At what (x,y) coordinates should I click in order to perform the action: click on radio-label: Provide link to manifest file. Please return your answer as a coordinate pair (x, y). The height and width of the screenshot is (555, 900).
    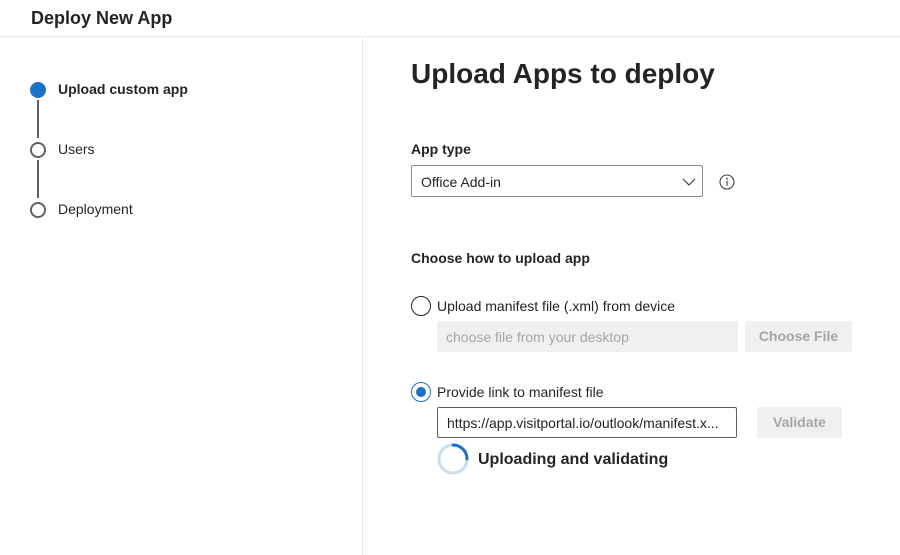
    Looking at the image, I should click on (520, 392).